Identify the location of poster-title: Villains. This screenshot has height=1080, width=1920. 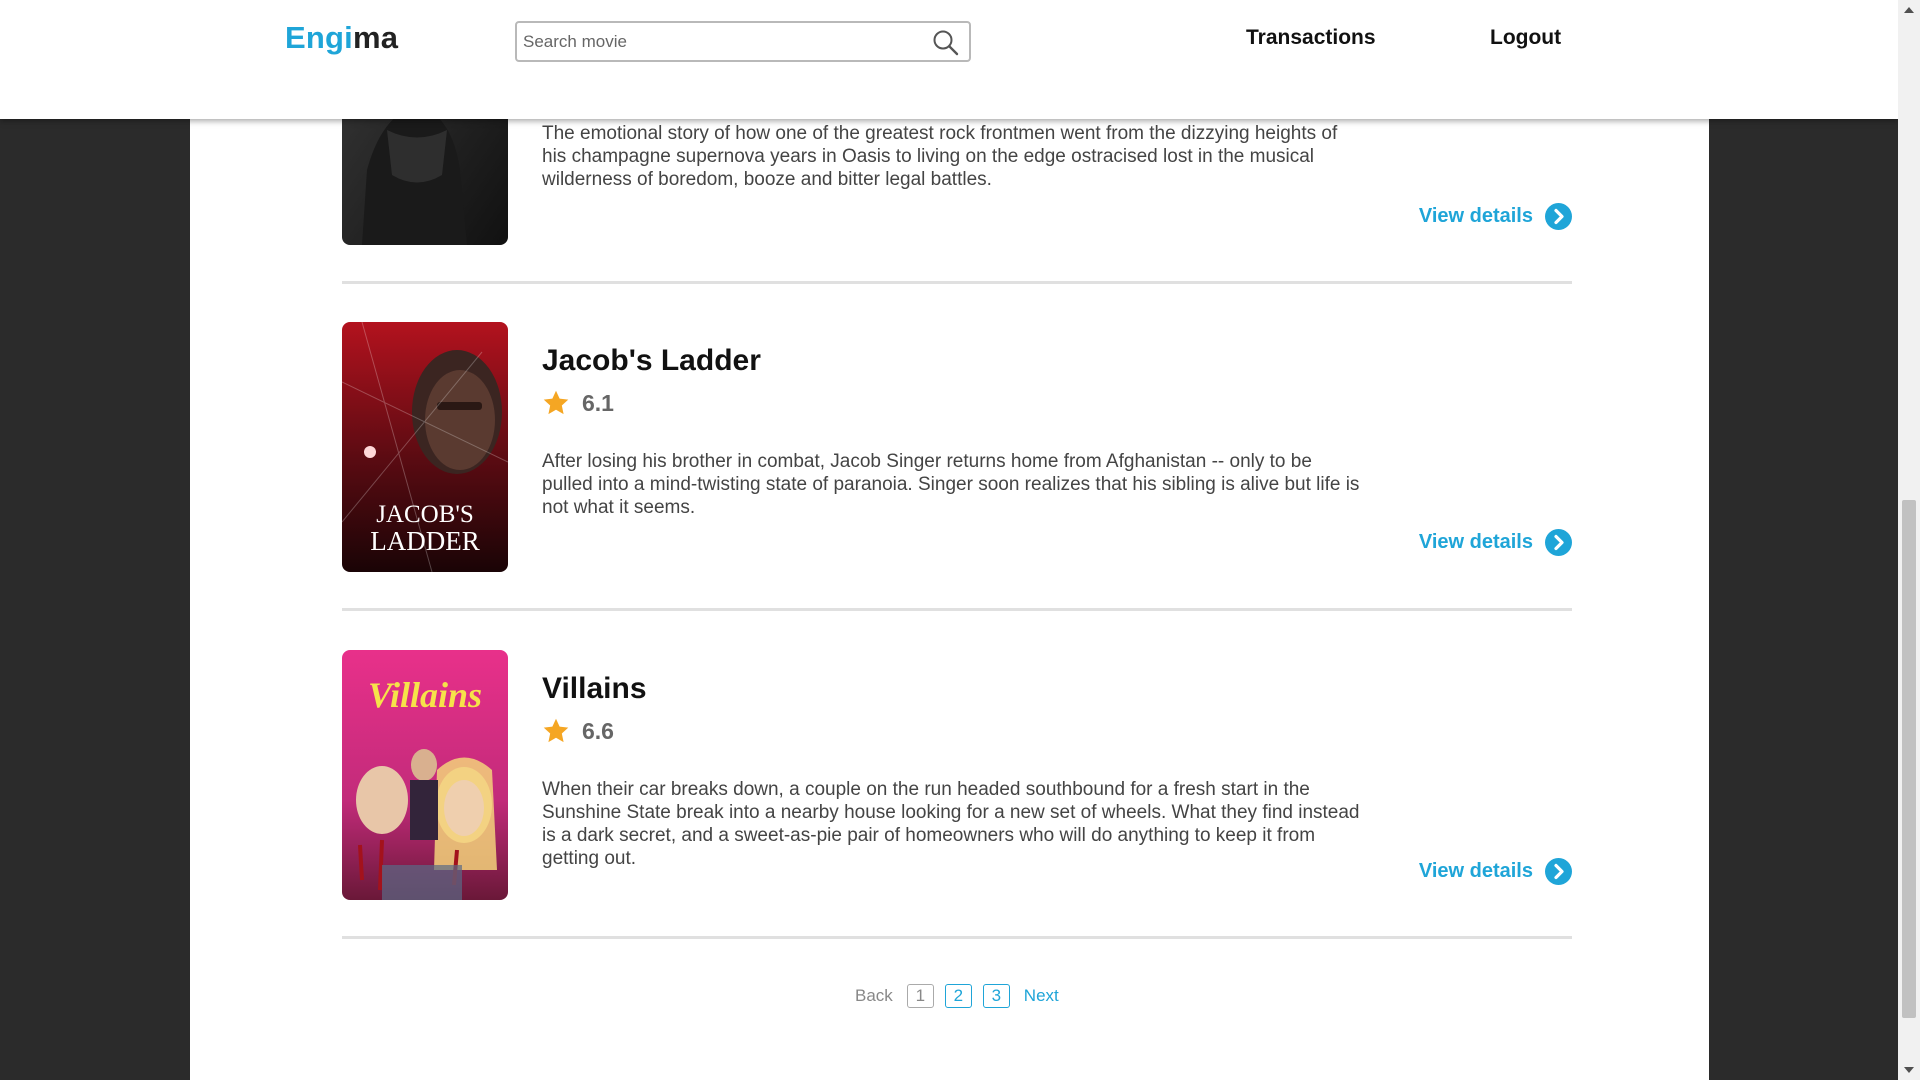
(425, 695).